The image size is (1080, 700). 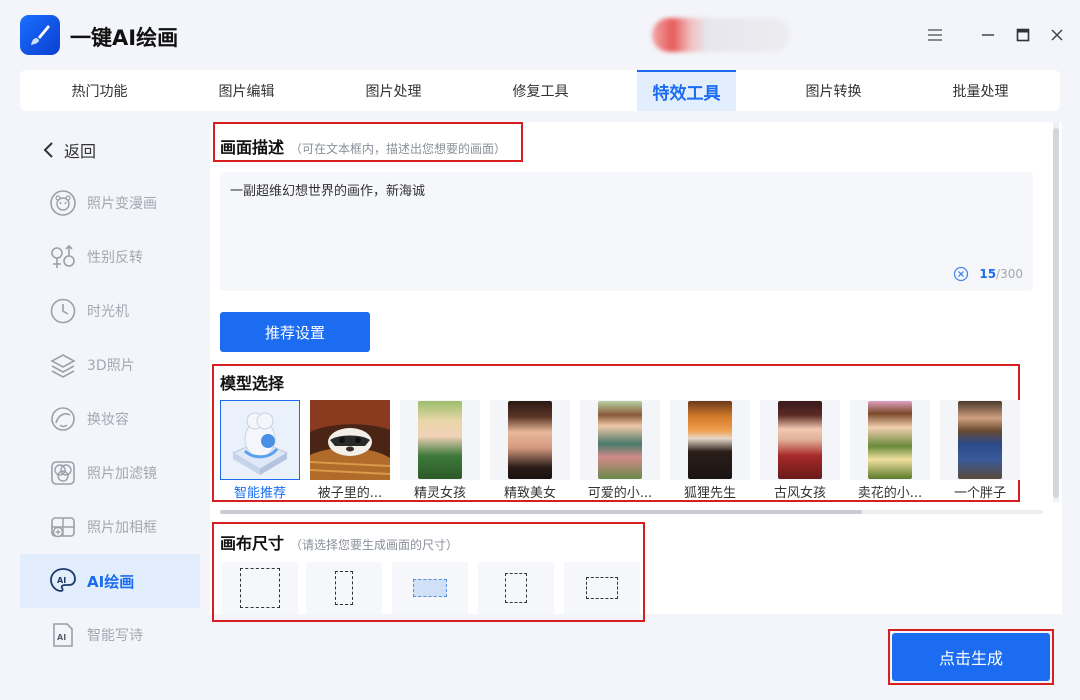 I want to click on clock-icon, so click(x=63, y=311).